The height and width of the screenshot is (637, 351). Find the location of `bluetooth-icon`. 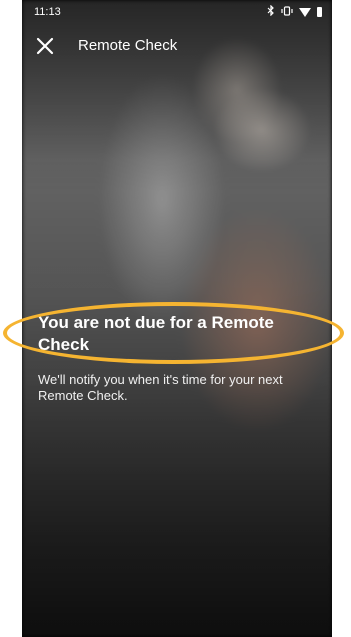

bluetooth-icon is located at coordinates (271, 11).